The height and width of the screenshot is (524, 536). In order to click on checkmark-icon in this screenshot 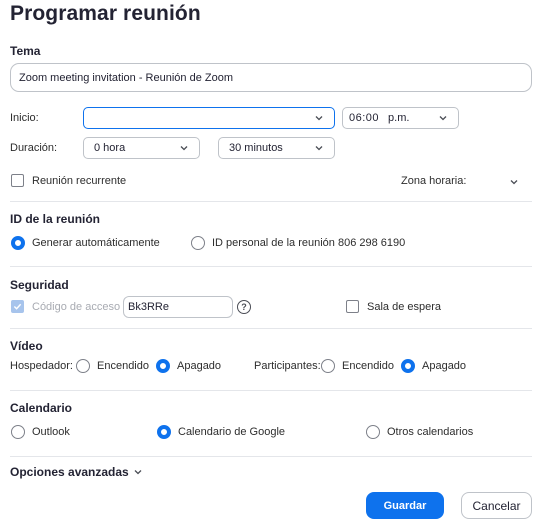, I will do `click(17, 306)`.